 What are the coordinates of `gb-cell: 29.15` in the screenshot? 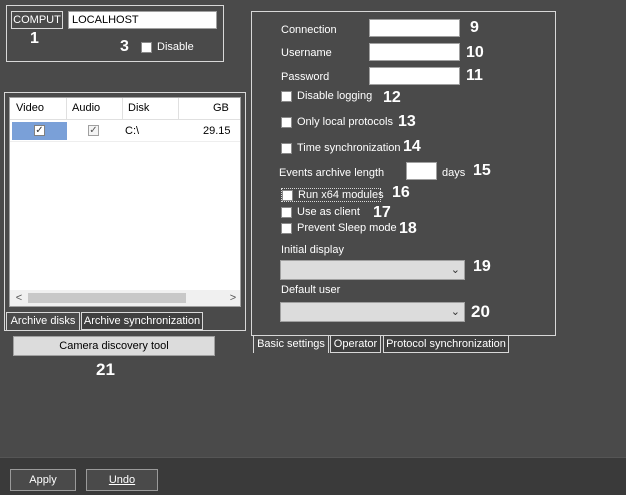 It's located at (217, 131).